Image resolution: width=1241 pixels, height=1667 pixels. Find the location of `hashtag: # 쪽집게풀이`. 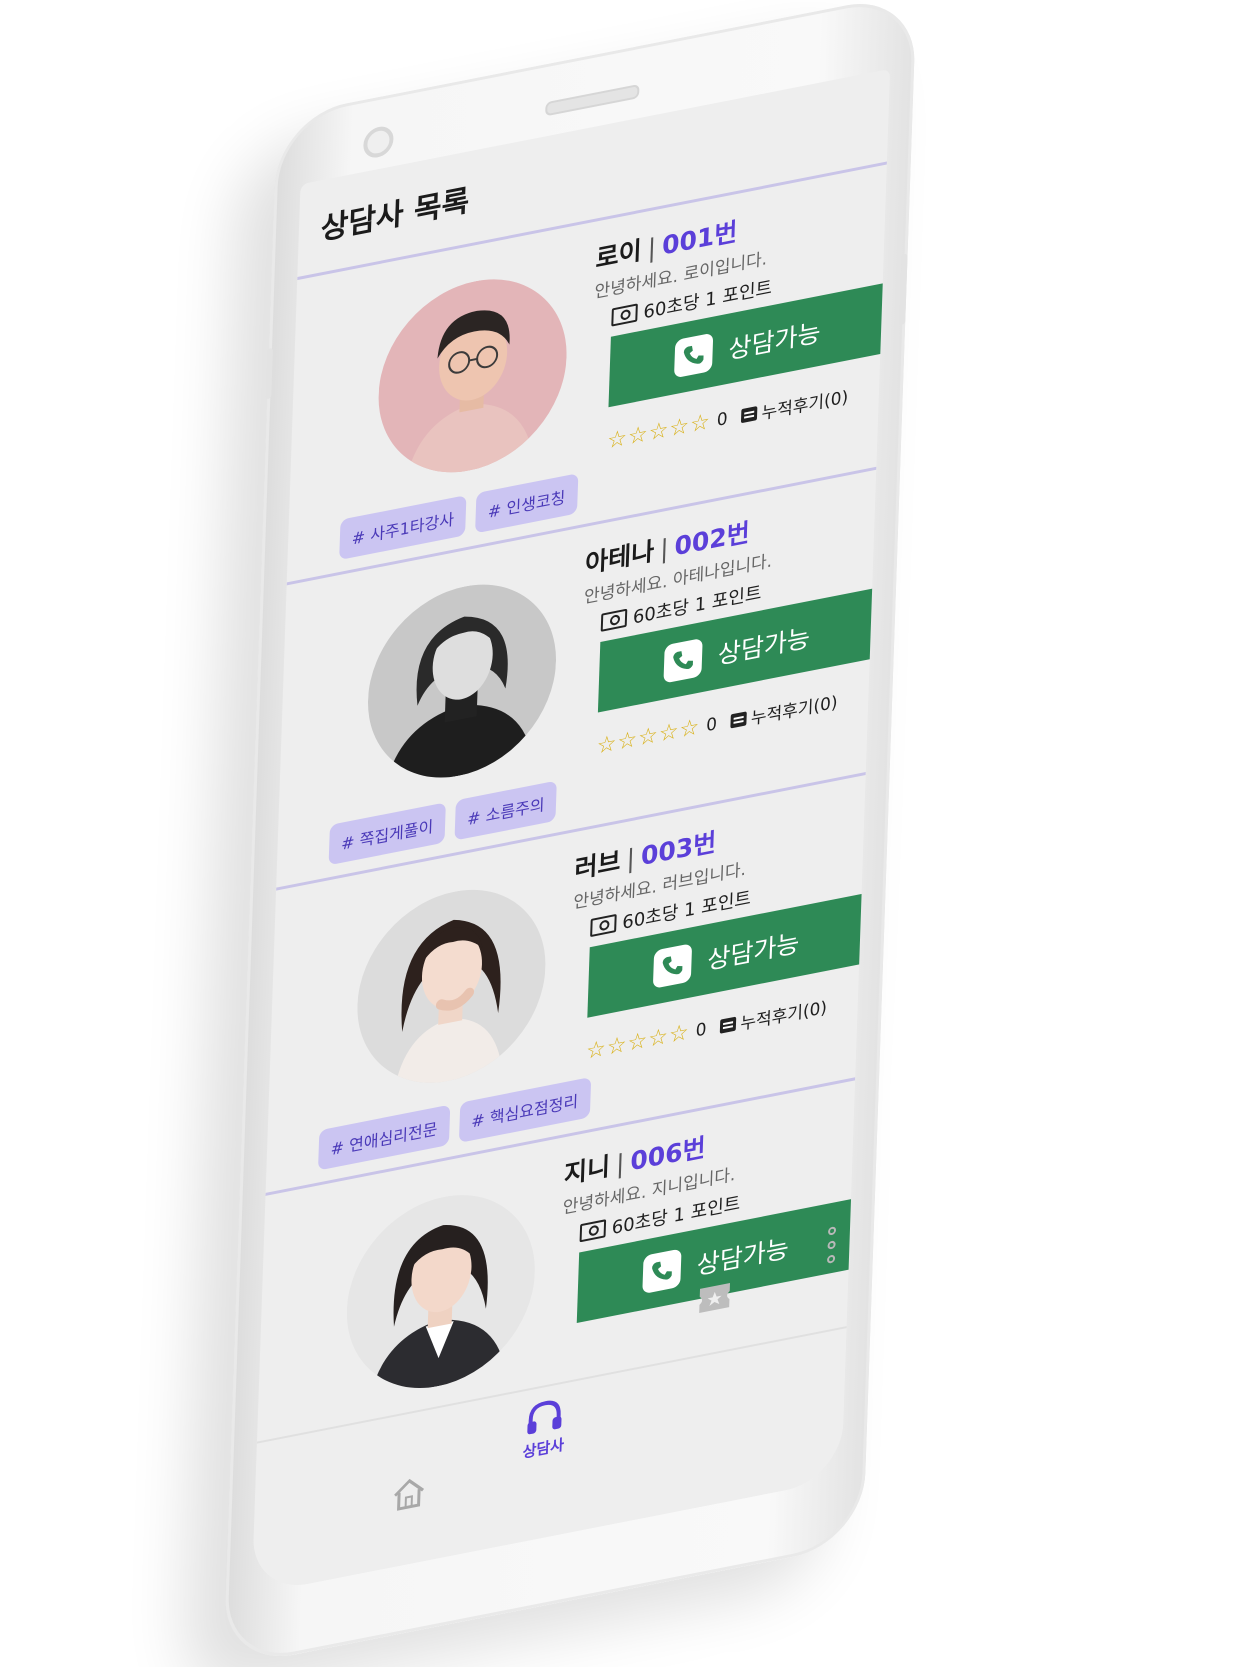

hashtag: # 쪽집게풀이 is located at coordinates (387, 834).